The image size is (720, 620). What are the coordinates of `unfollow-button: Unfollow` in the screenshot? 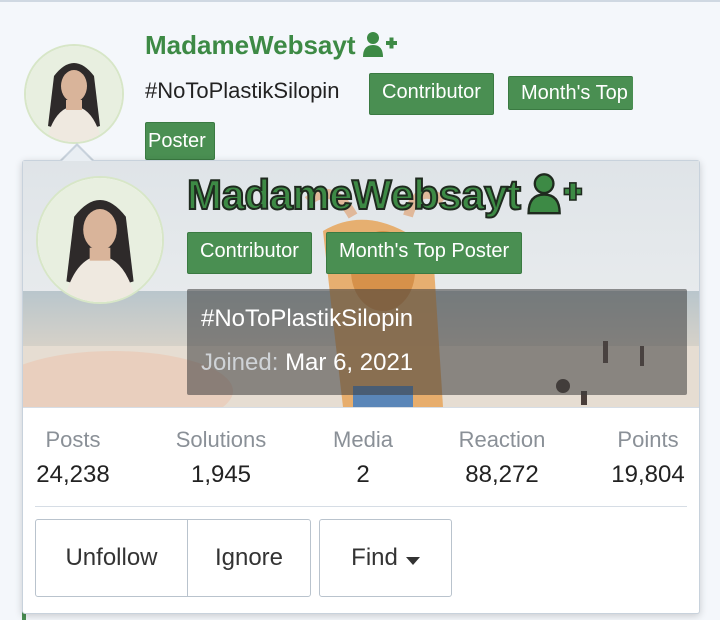 It's located at (111, 558).